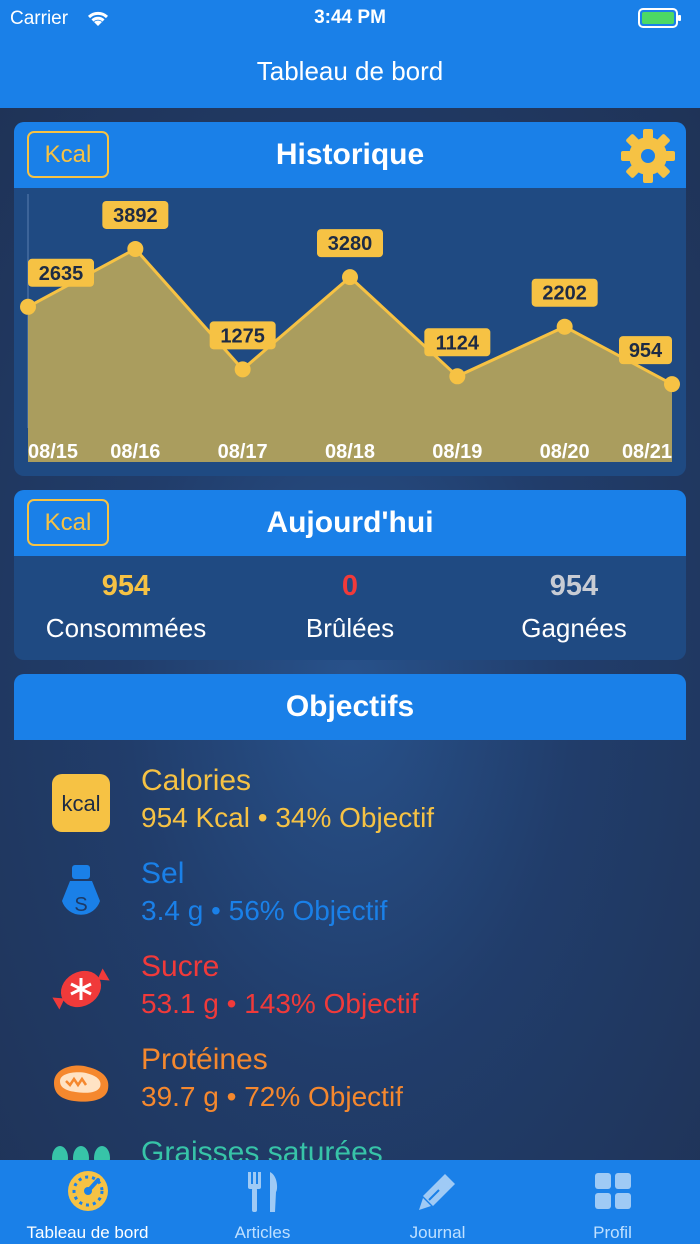  What do you see at coordinates (242, 336) in the screenshot?
I see `data-label: 1275` at bounding box center [242, 336].